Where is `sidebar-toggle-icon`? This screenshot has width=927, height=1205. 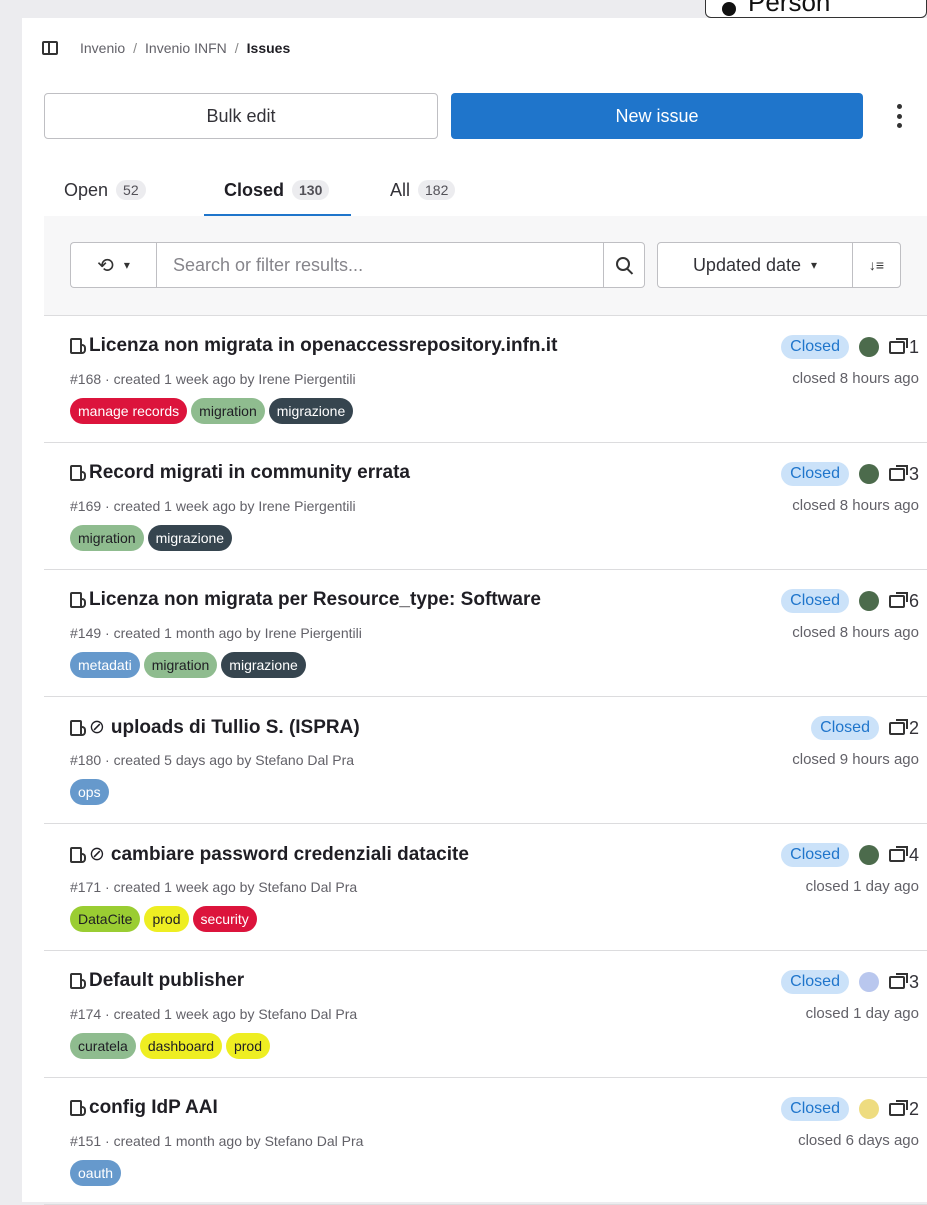
sidebar-toggle-icon is located at coordinates (50, 48).